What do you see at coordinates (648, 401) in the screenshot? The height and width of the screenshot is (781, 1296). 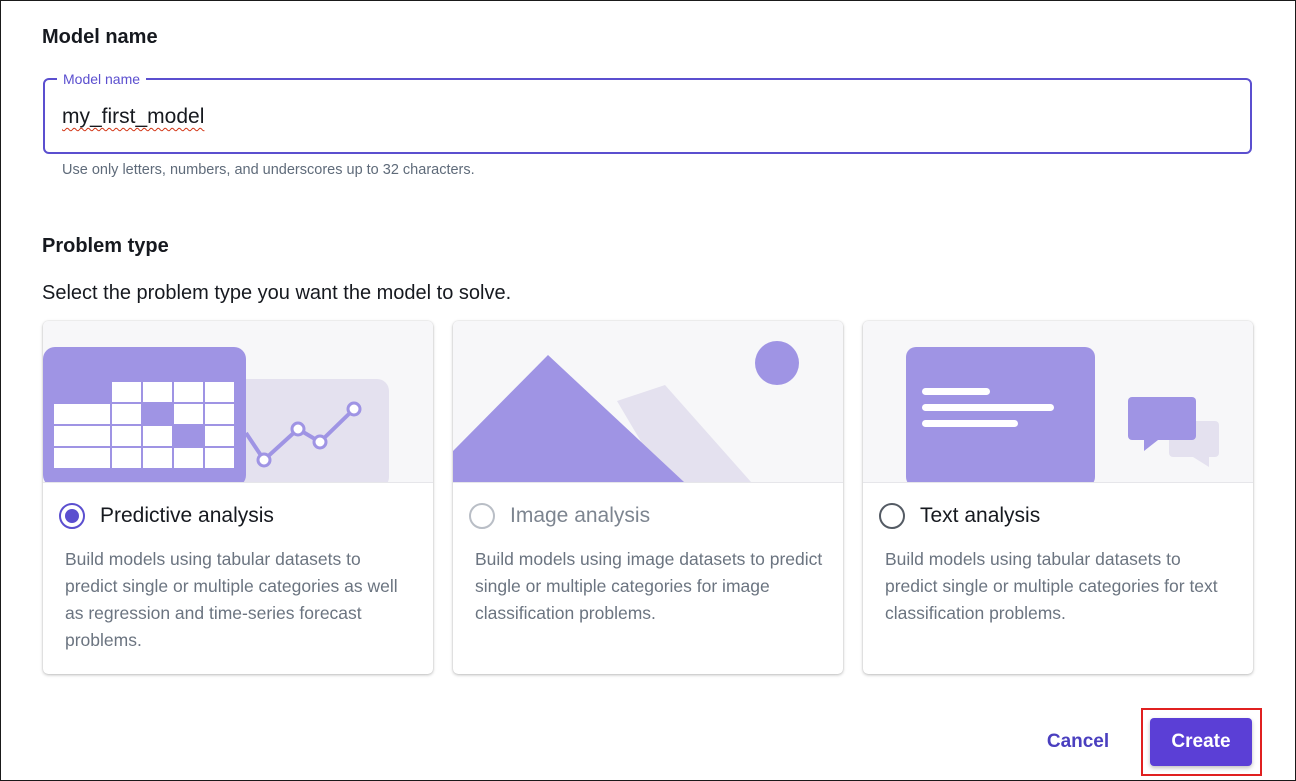 I see `image-illustration` at bounding box center [648, 401].